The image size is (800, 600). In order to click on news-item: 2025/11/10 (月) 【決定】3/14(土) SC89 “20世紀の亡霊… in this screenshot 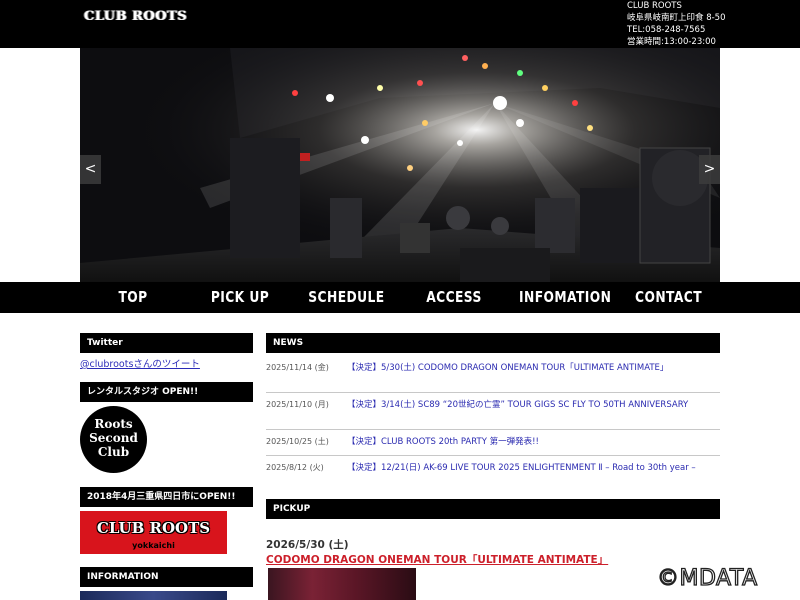, I will do `click(493, 414)`.